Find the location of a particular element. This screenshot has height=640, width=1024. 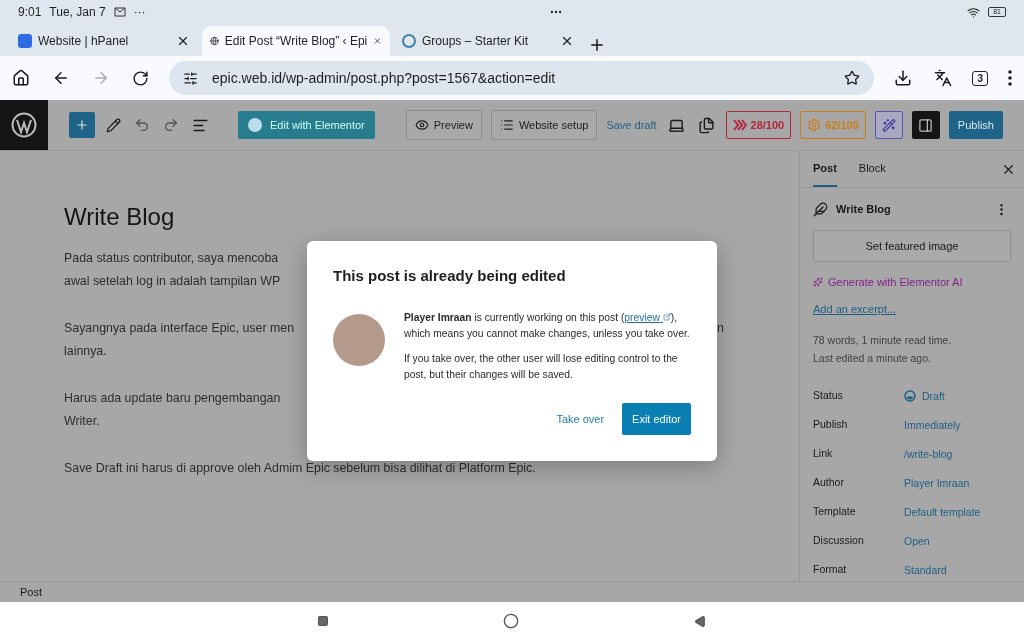

reload-icon is located at coordinates (140, 78).